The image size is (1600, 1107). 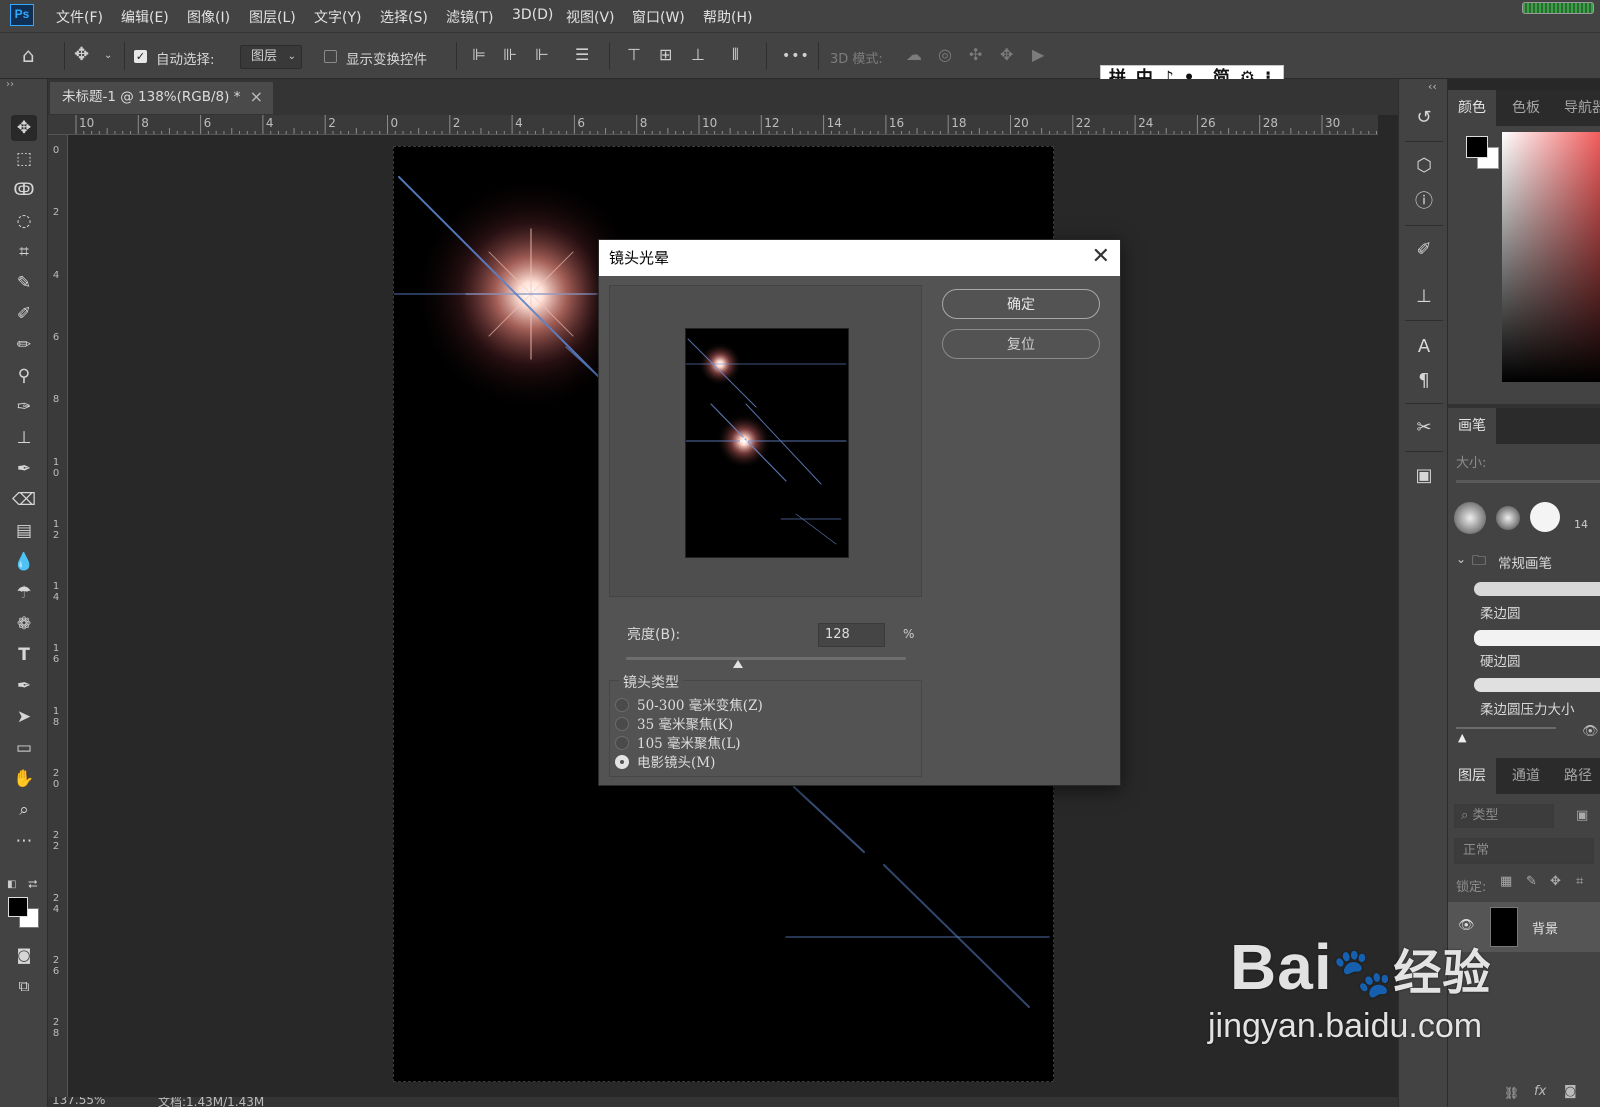 I want to click on brush-name: 柔边圆, so click(x=1500, y=612).